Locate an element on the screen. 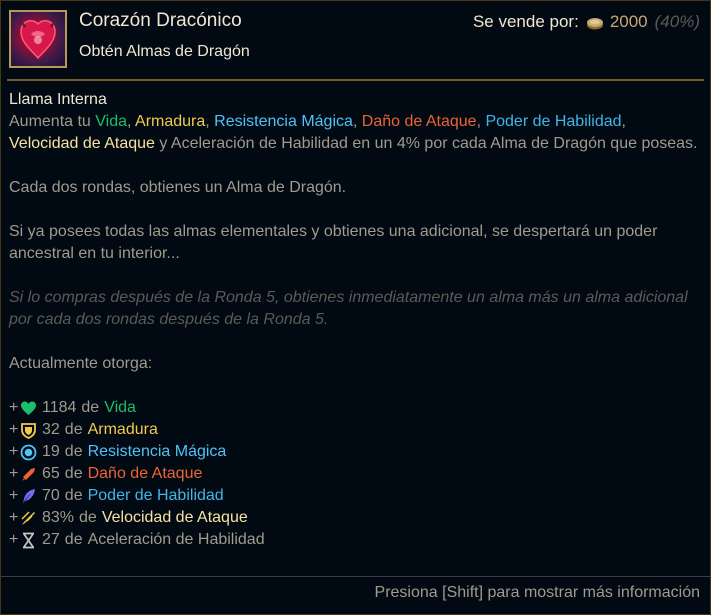 This screenshot has width=711, height=615. item-name: Corazón Dracónico is located at coordinates (160, 20).